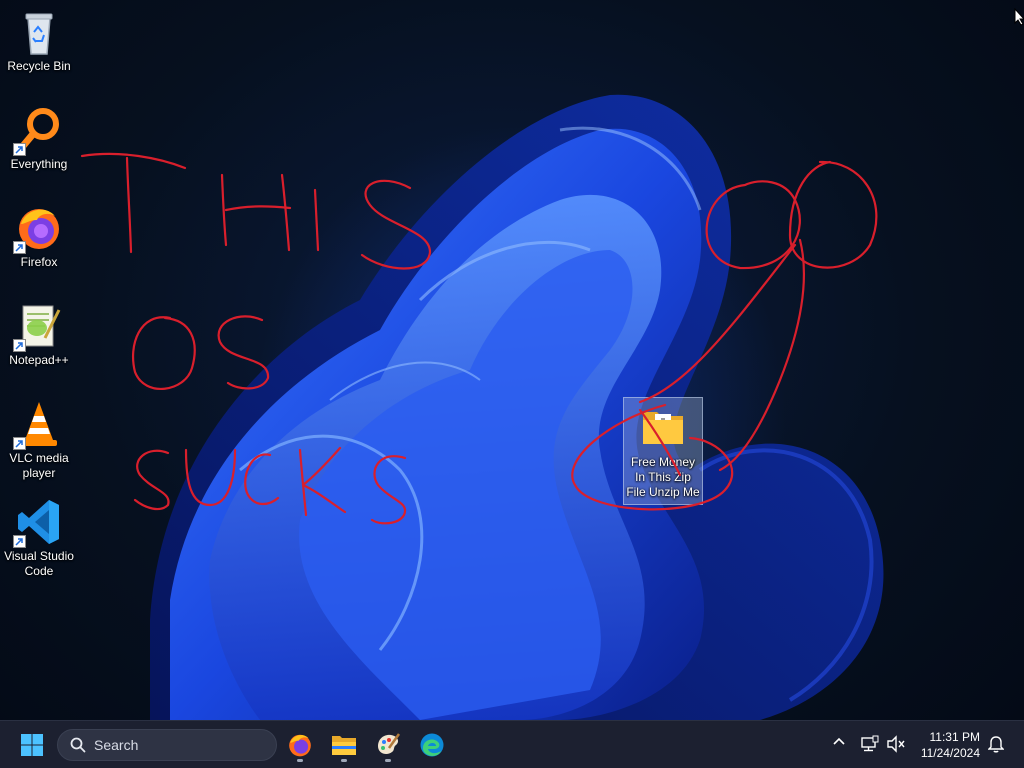 The image size is (1024, 768). I want to click on desktop-icon-notepad-plus-plus: Notepad++, so click(39, 335).